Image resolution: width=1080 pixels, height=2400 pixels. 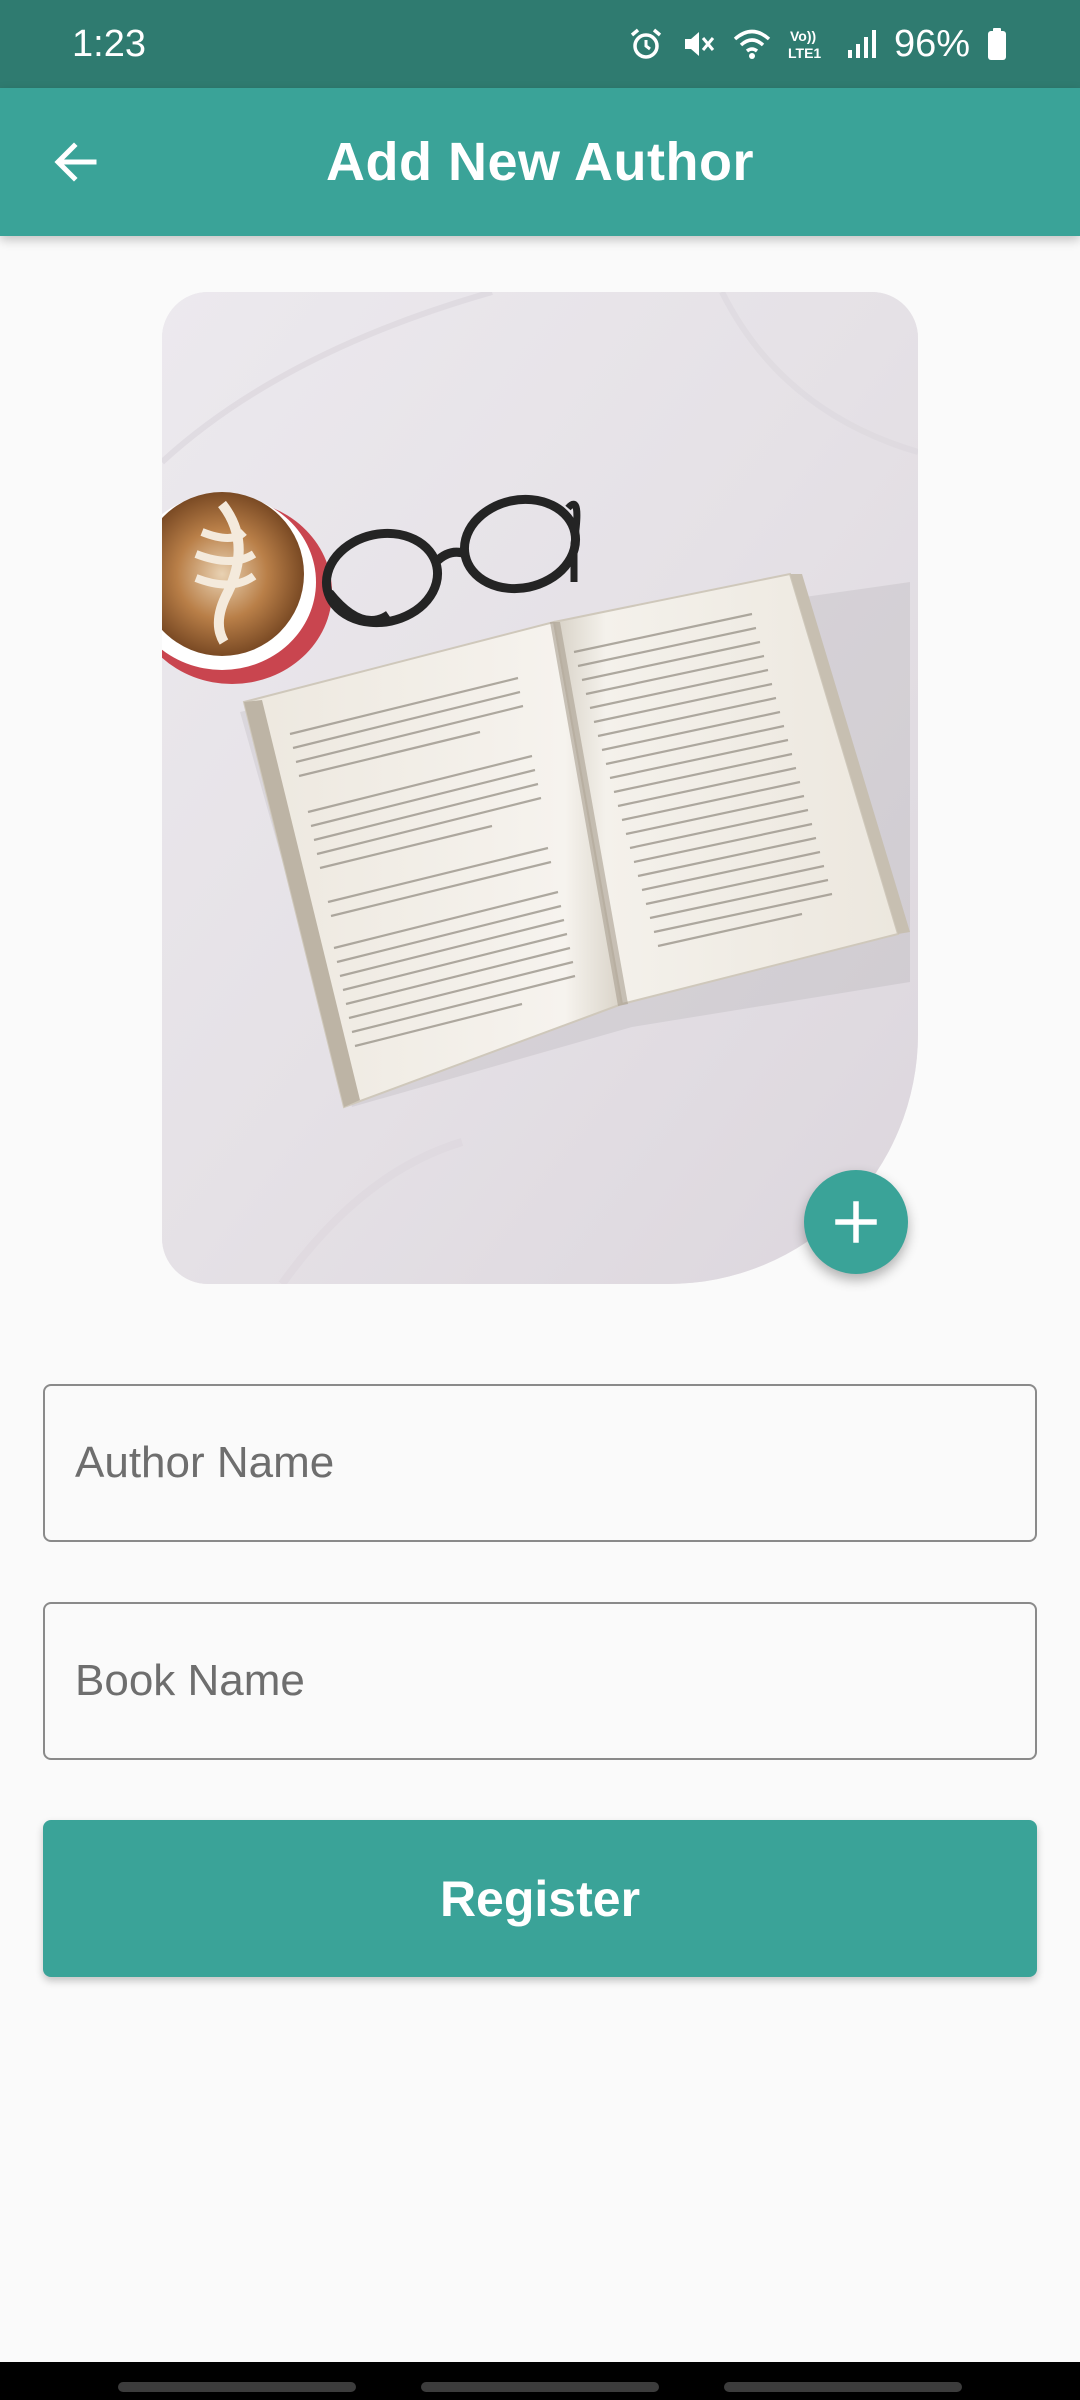 What do you see at coordinates (997, 44) in the screenshot?
I see `battery-icon` at bounding box center [997, 44].